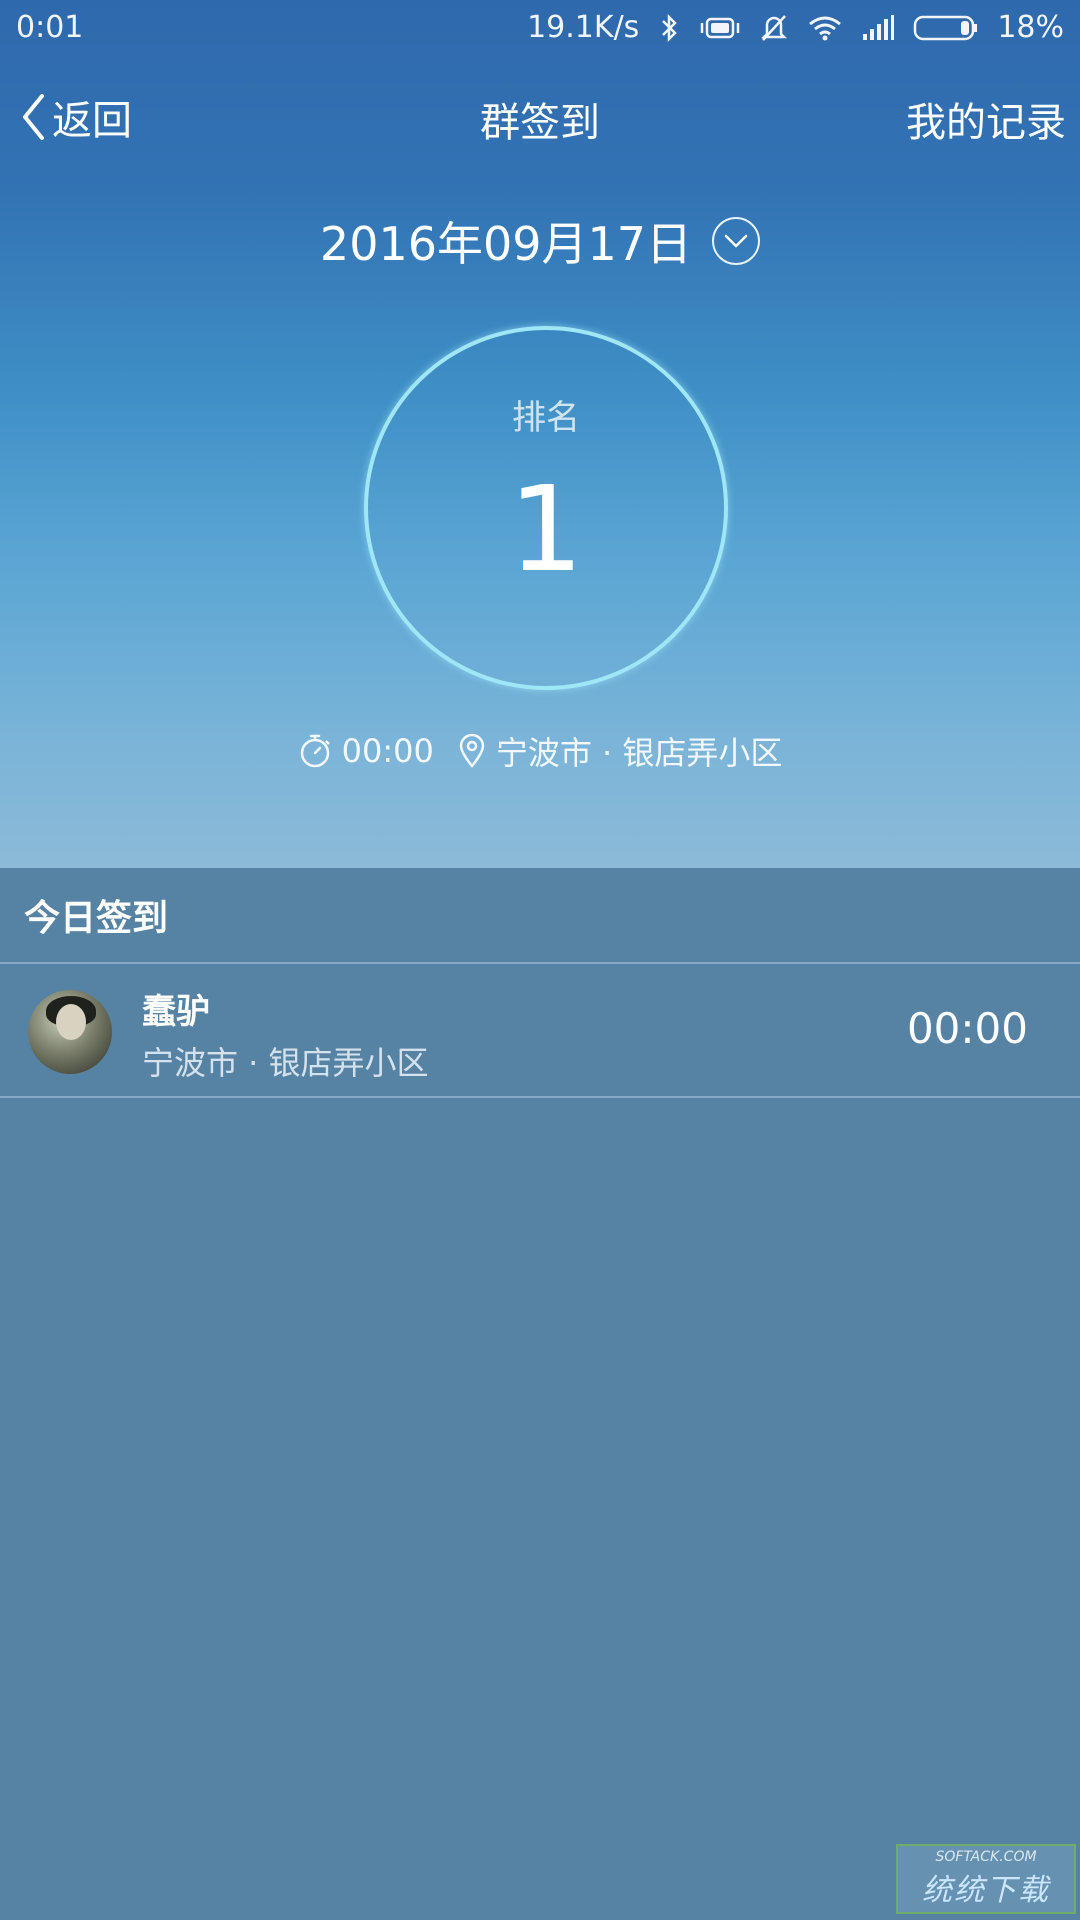 The image size is (1080, 1920). What do you see at coordinates (583, 27) in the screenshot?
I see `network-speed: 19.1K/s` at bounding box center [583, 27].